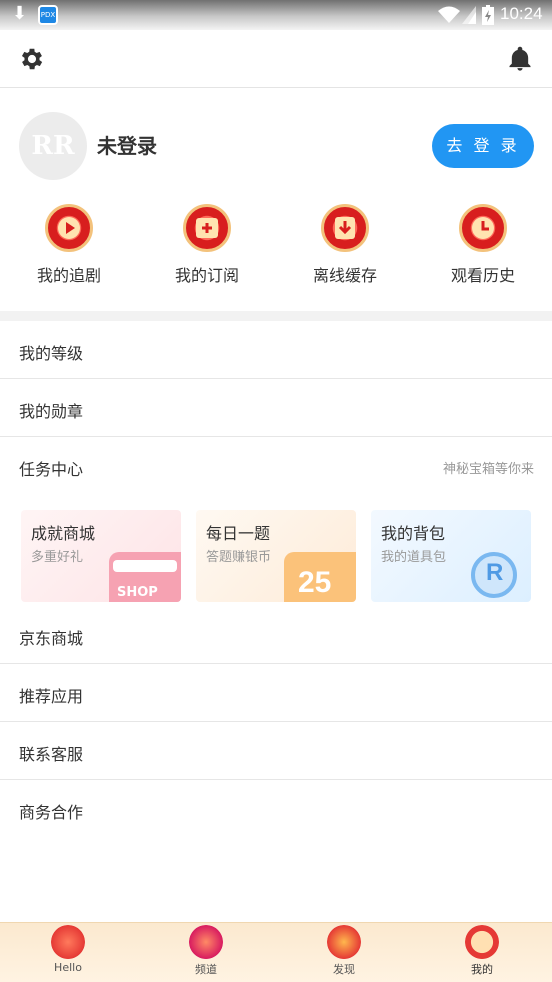  I want to click on subscribe-icon, so click(207, 228).